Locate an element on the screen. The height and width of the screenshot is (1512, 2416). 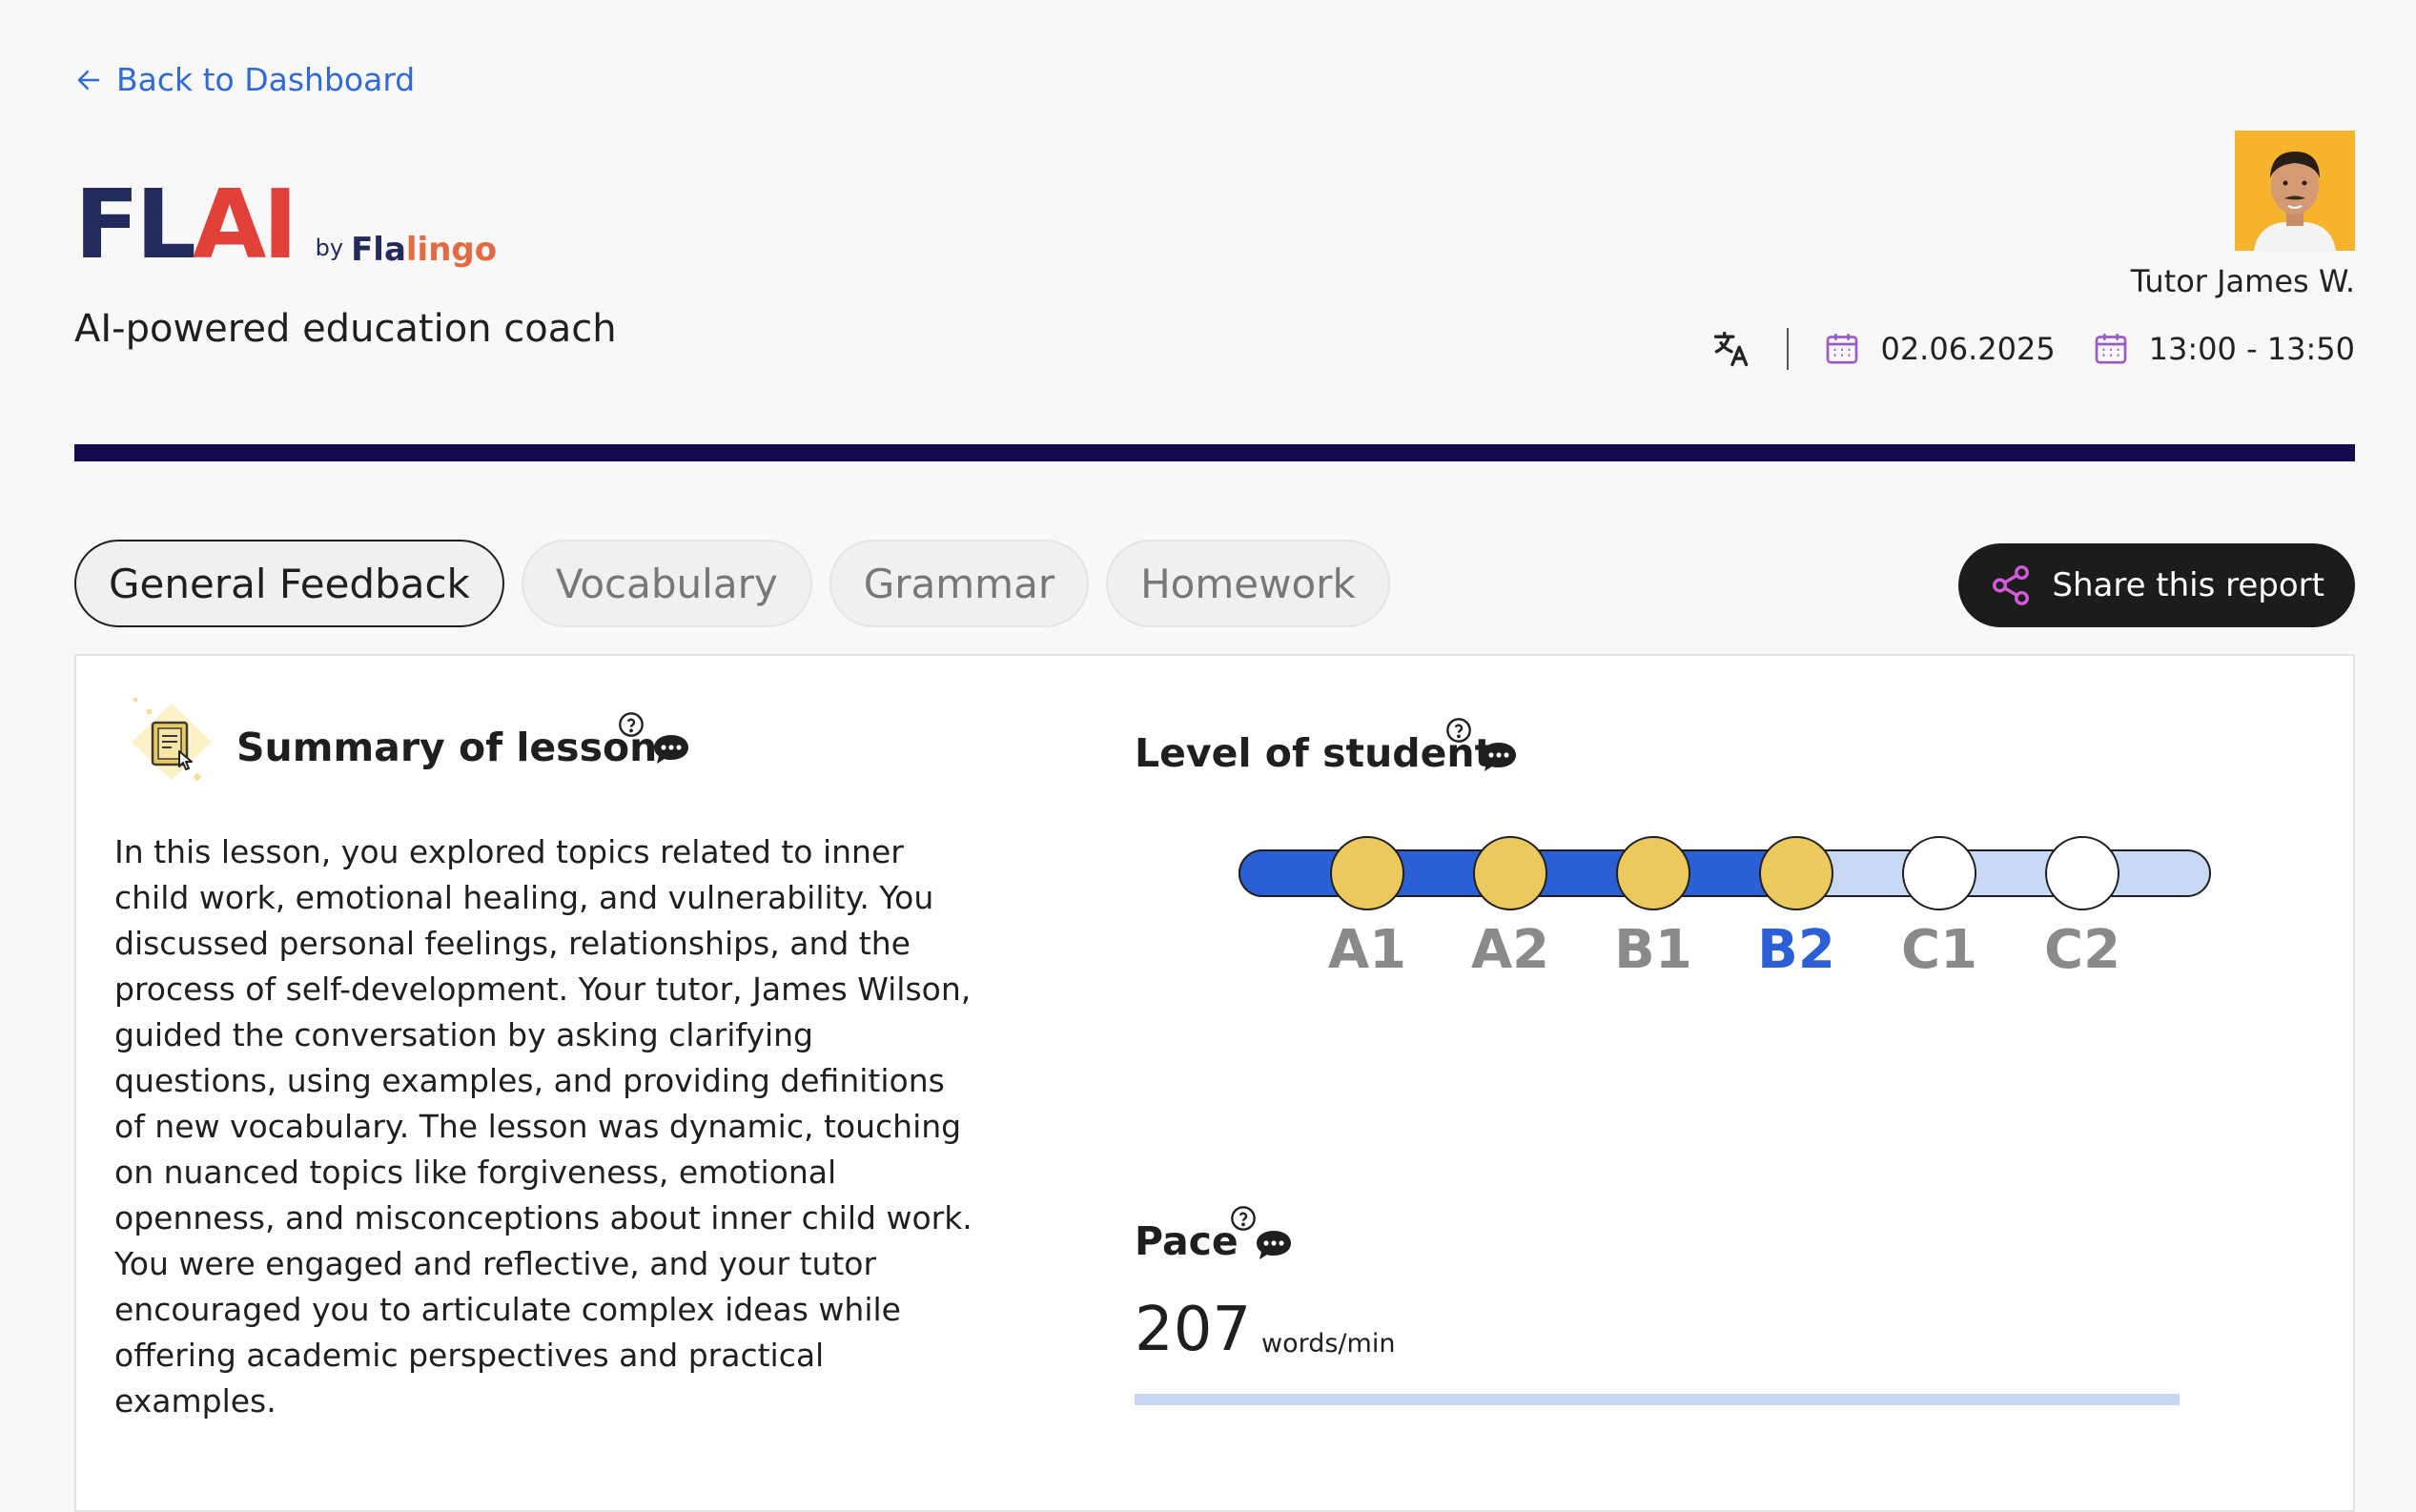
level-dot-c1 is located at coordinates (1939, 873).